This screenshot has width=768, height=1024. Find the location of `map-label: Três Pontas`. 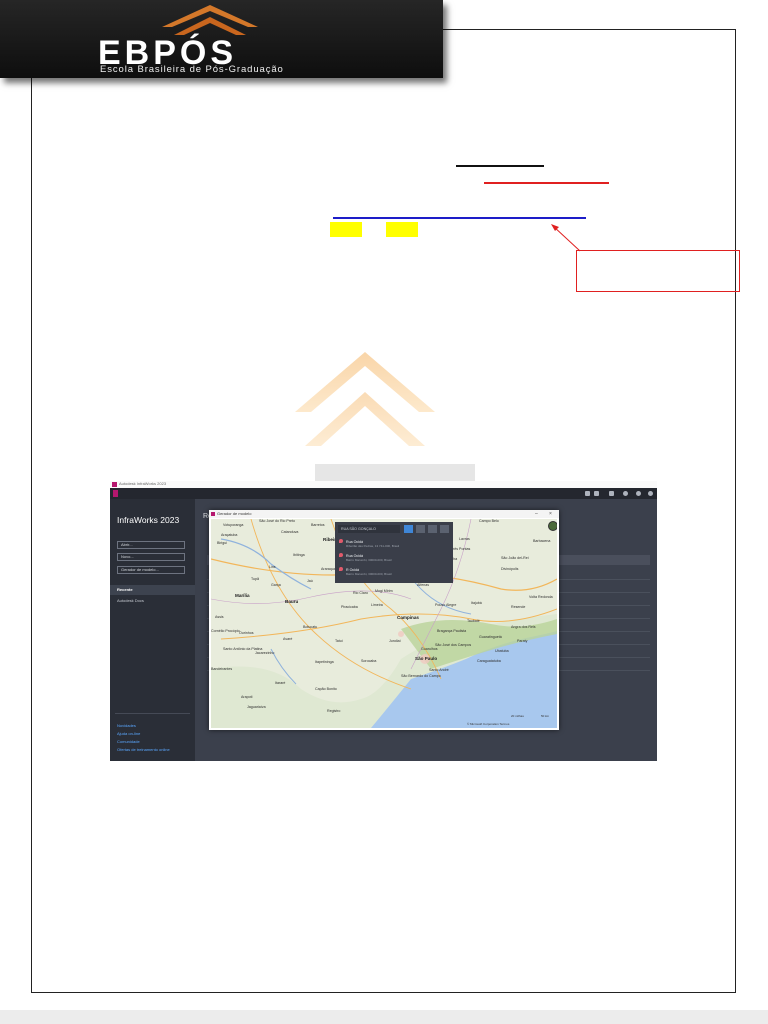

map-label: Três Pontas is located at coordinates (461, 549).